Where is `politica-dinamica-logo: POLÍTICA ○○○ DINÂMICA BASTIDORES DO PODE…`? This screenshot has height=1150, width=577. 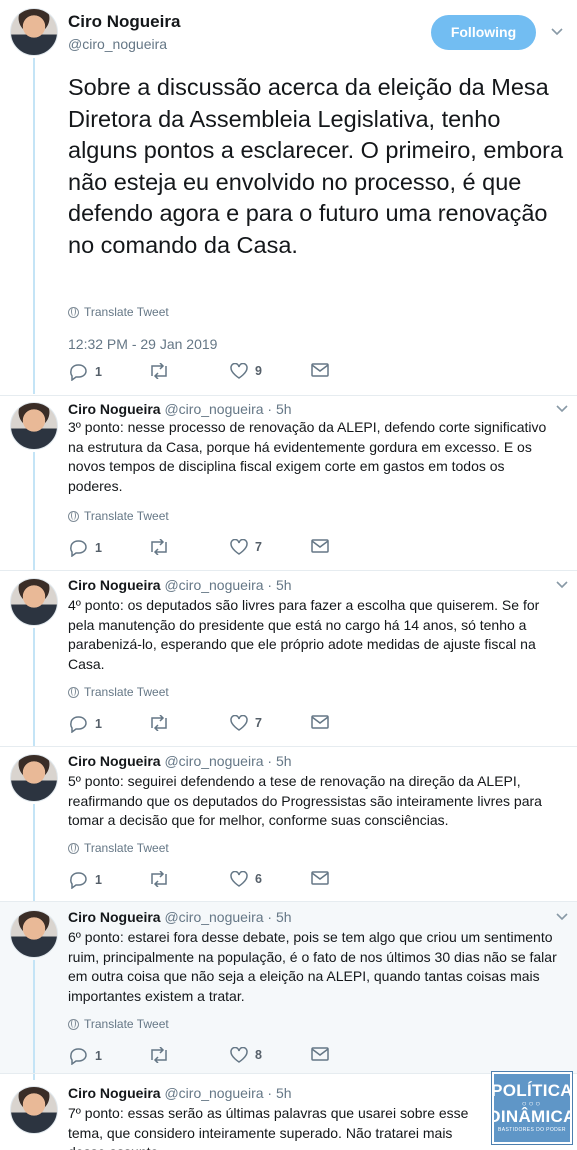 politica-dinamica-logo: POLÍTICA ○○○ DINÂMICA BASTIDORES DO PODE… is located at coordinates (531, 1108).